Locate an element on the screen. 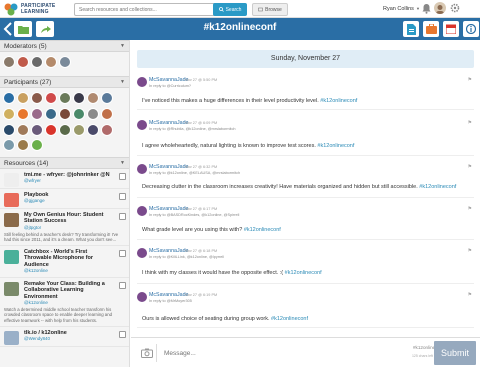 The height and width of the screenshot is (367, 480). resource-item: tmi.me - wfryer: @johnrinker @N @wfryer is located at coordinates (64, 179).